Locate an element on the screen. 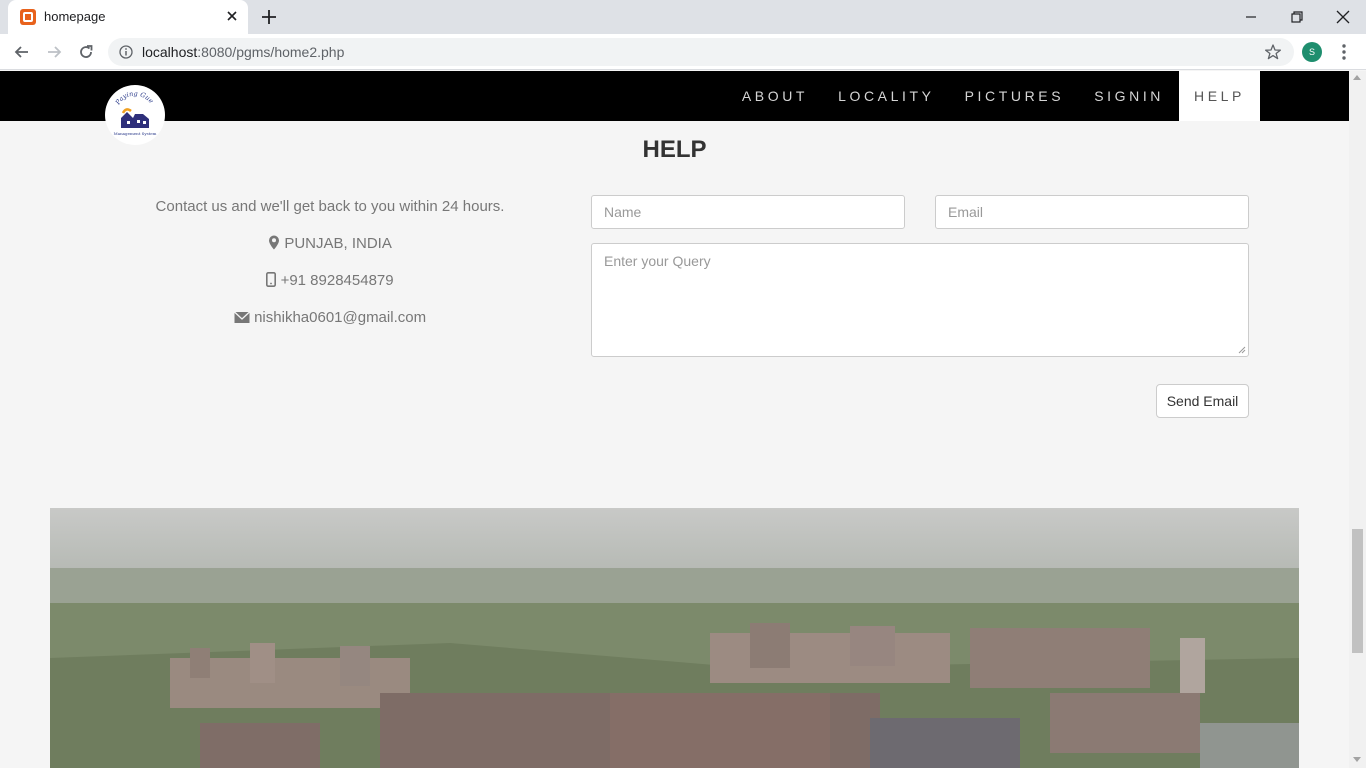  page-scrollbar is located at coordinates (1357, 419).